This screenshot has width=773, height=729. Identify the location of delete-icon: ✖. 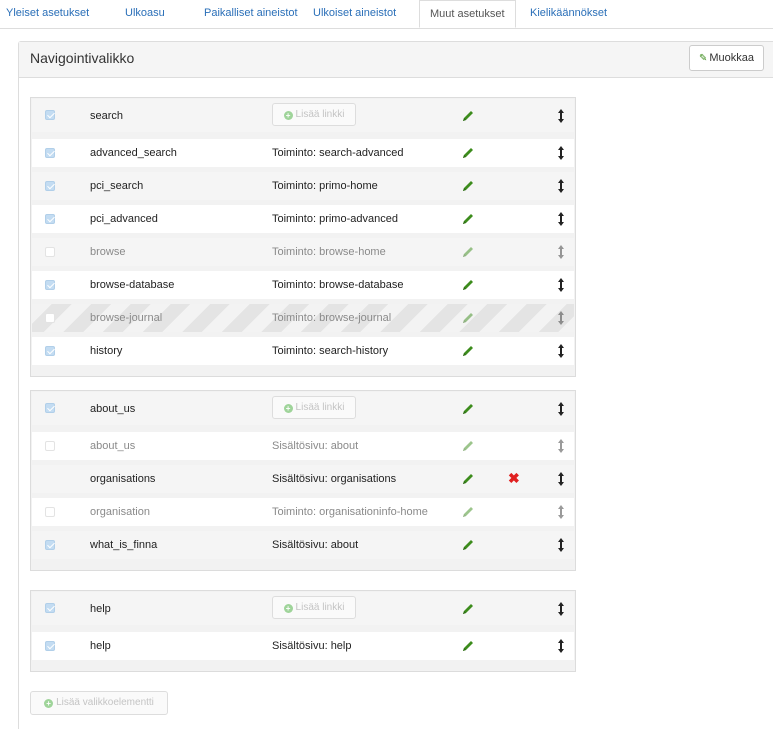
(514, 478).